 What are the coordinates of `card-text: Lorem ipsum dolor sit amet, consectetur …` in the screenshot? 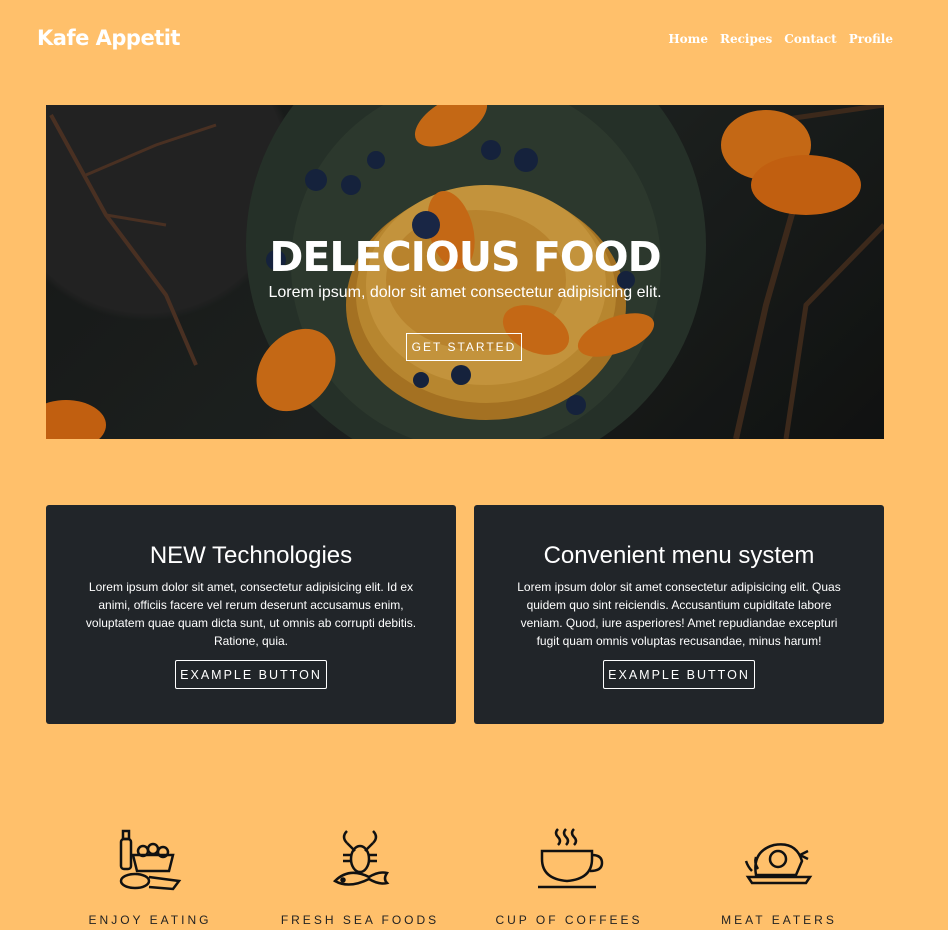 It's located at (251, 614).